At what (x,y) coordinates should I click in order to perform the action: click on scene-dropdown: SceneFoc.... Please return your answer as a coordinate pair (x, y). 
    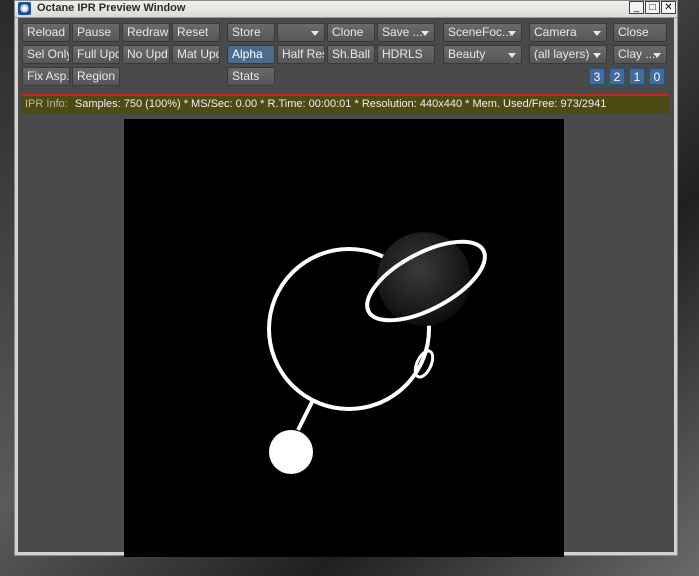
    Looking at the image, I should click on (482, 32).